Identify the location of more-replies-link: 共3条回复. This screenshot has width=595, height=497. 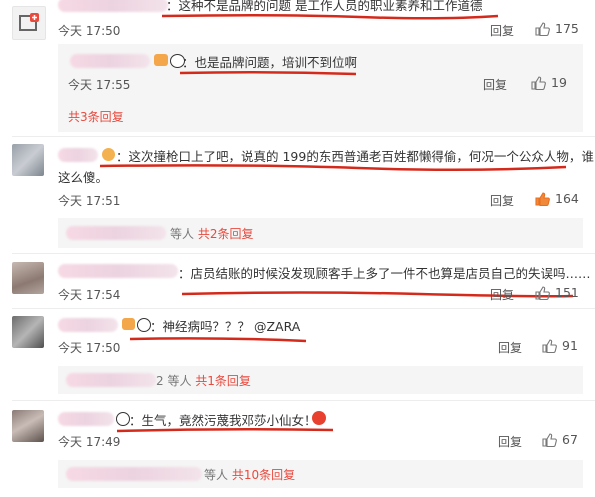
(96, 116).